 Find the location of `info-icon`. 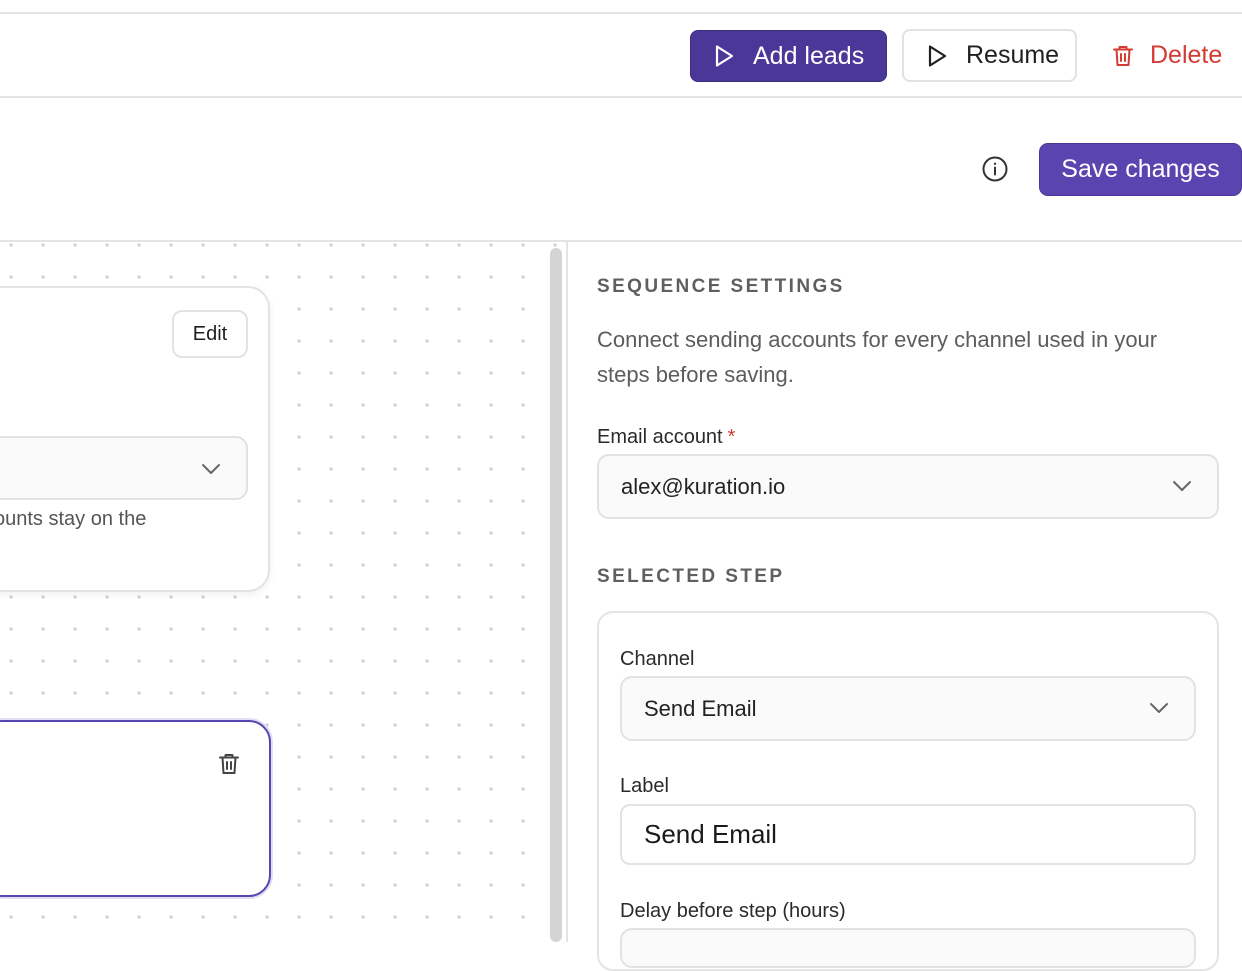

info-icon is located at coordinates (995, 169).